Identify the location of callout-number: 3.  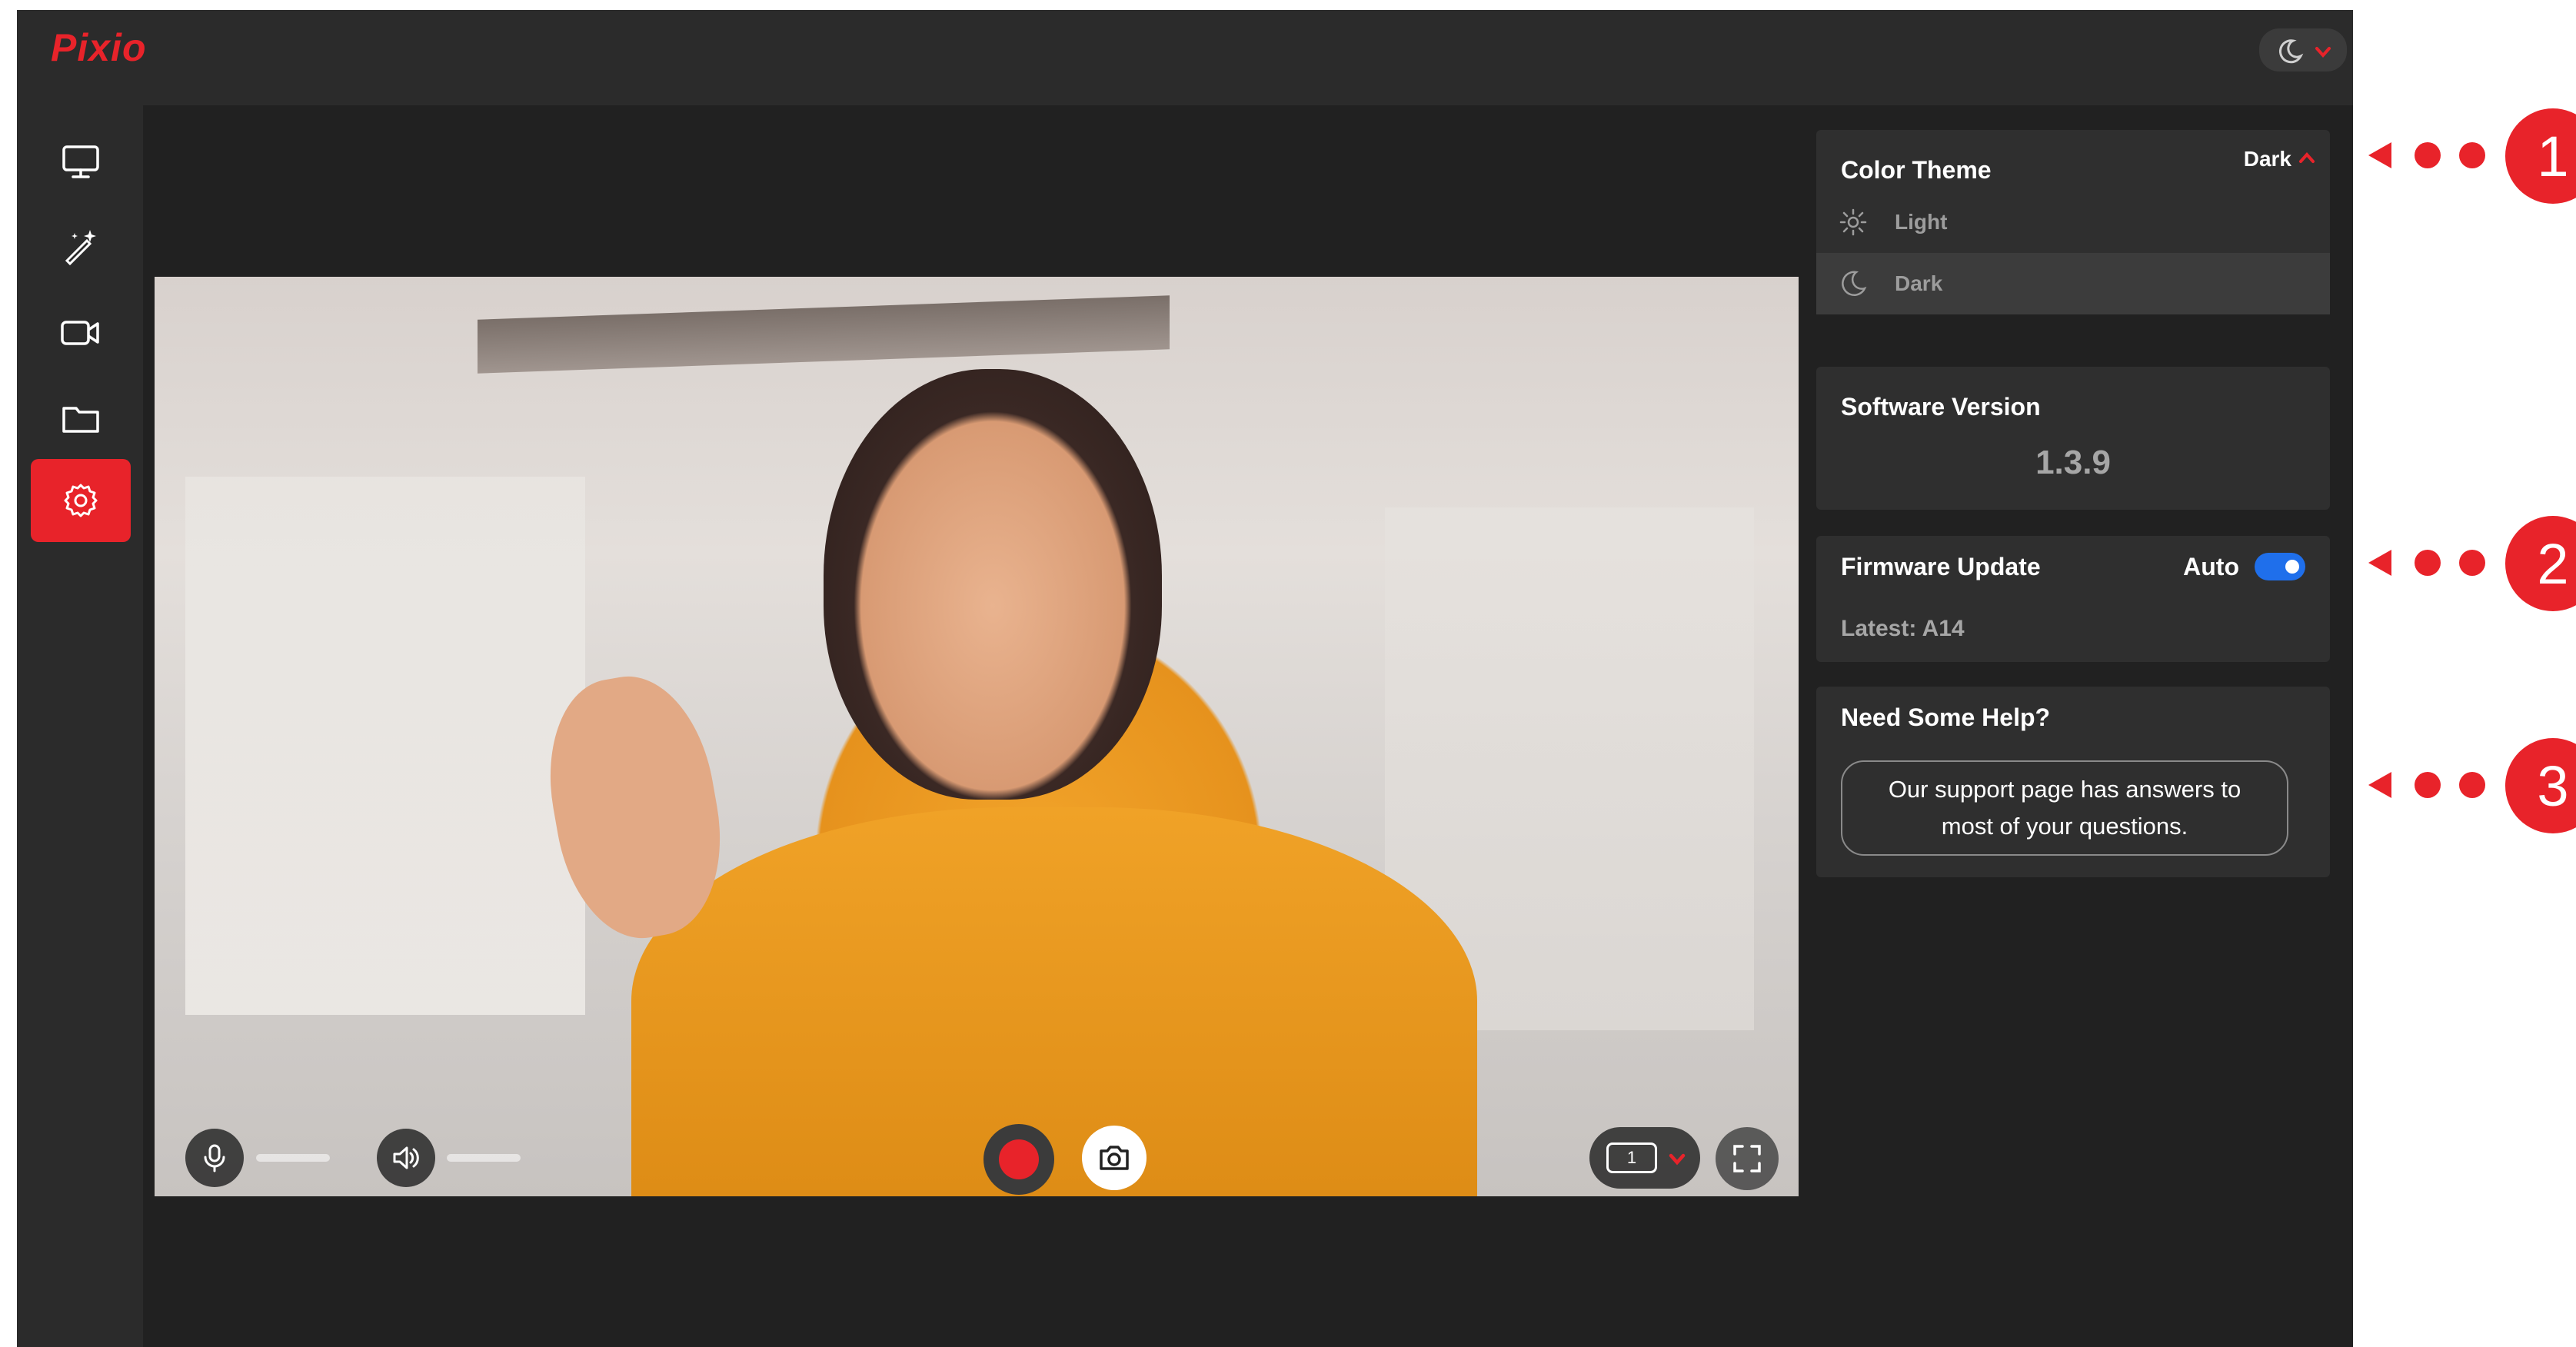
(2540, 785).